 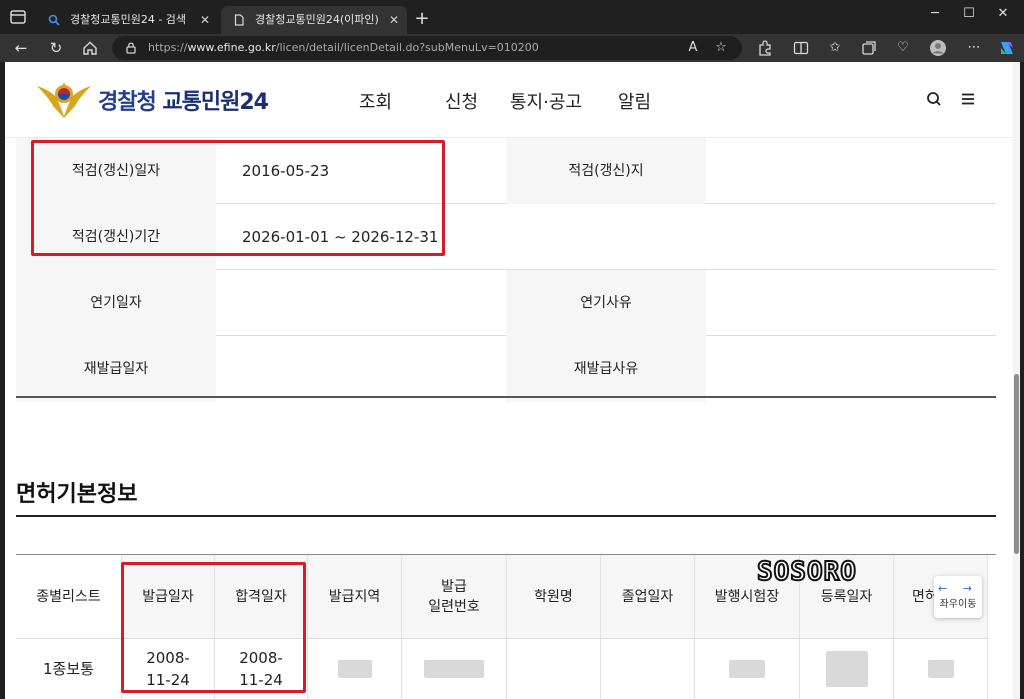 What do you see at coordinates (116, 303) in the screenshot?
I see `cell-label: 연기일자` at bounding box center [116, 303].